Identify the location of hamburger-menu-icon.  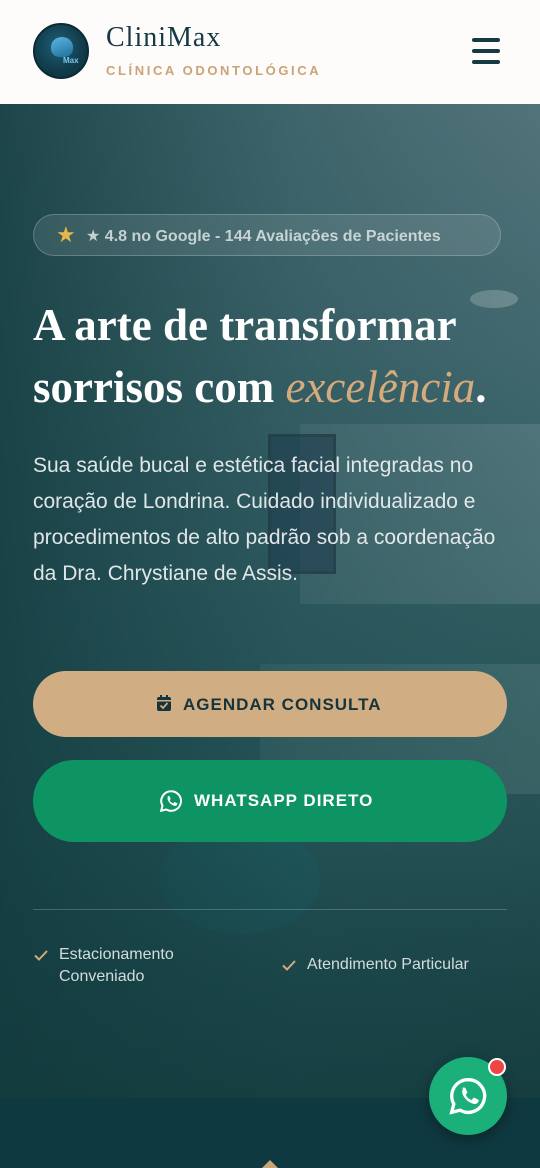
(486, 51).